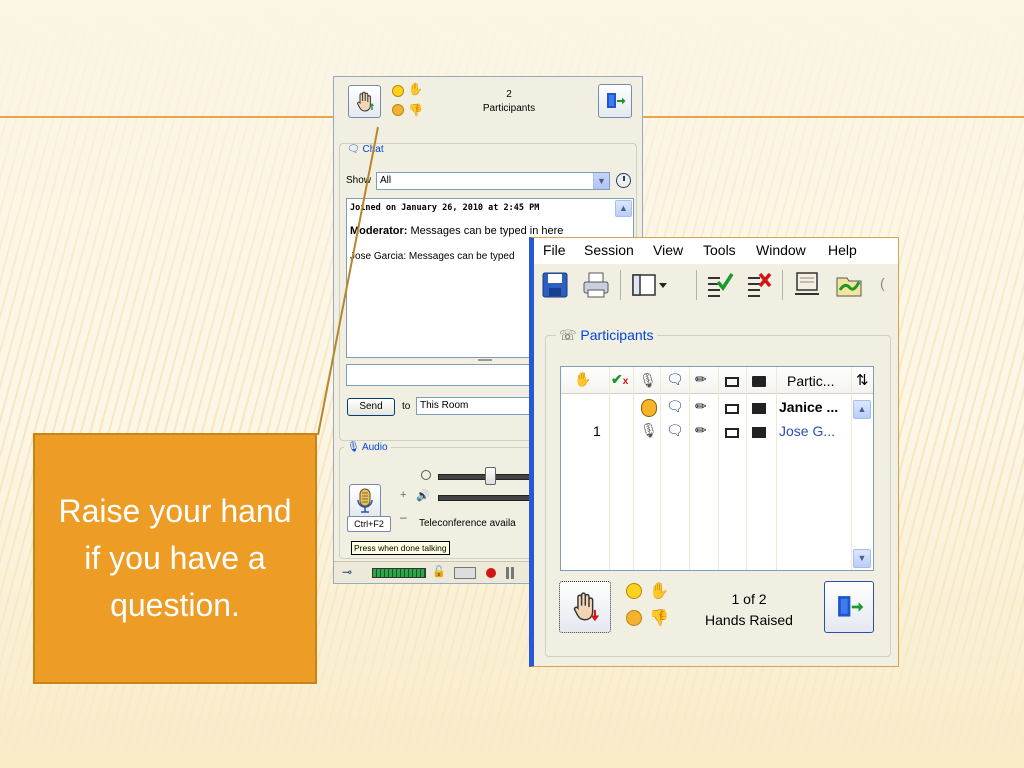 The width and height of the screenshot is (1024, 768). What do you see at coordinates (555, 285) in the screenshot?
I see `save-icon` at bounding box center [555, 285].